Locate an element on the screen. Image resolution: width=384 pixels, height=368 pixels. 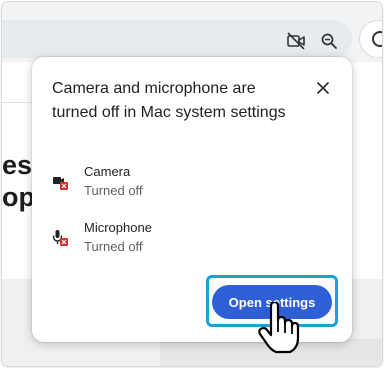
headline-fragment: op is located at coordinates (18, 197).